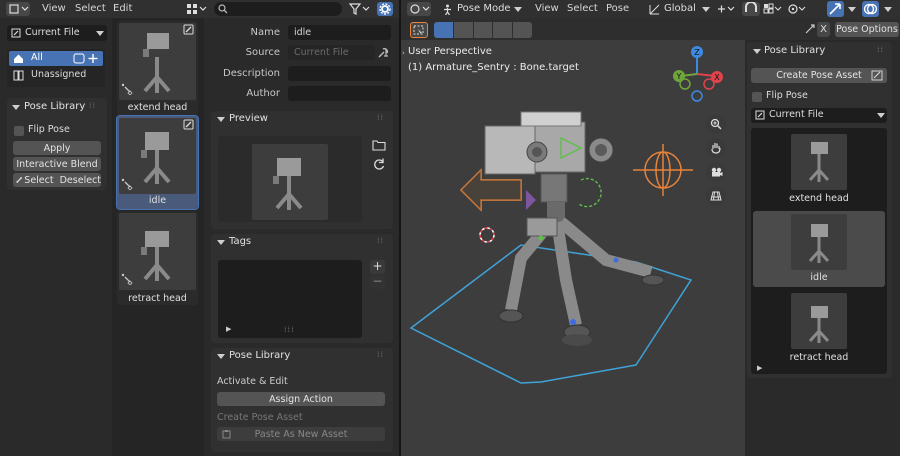 This screenshot has height=456, width=900. Describe the element at coordinates (480, 9) in the screenshot. I see `mode-select: Pose Mode` at that location.